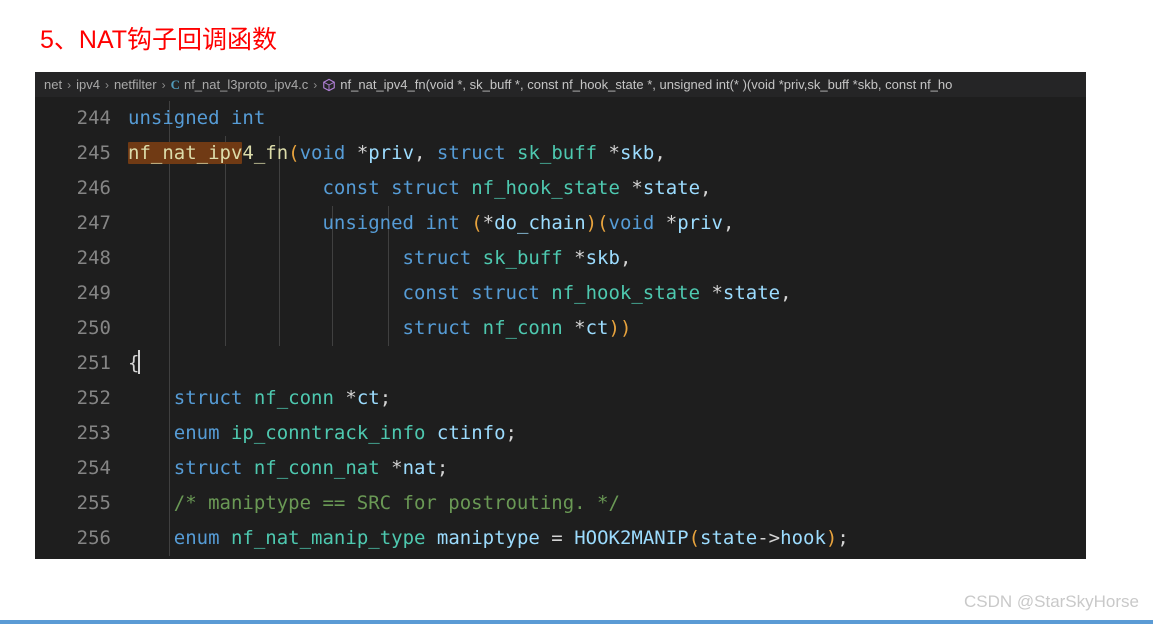  Describe the element at coordinates (769, 538) in the screenshot. I see `code-token: ->` at that location.